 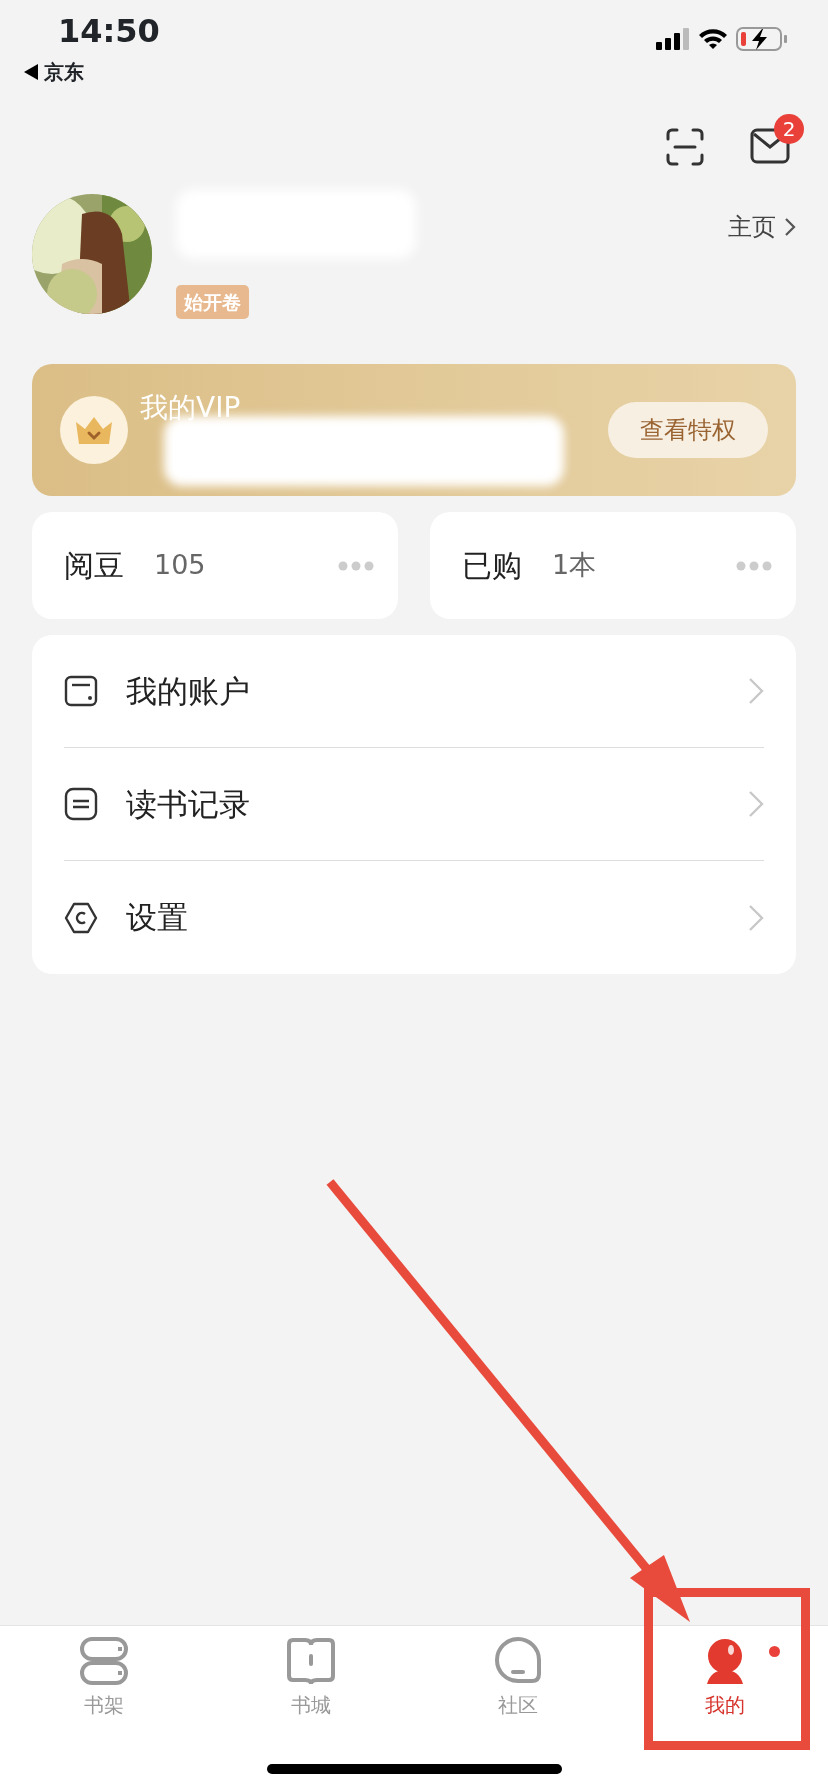 What do you see at coordinates (310, 1661) in the screenshot?
I see `open-book-icon` at bounding box center [310, 1661].